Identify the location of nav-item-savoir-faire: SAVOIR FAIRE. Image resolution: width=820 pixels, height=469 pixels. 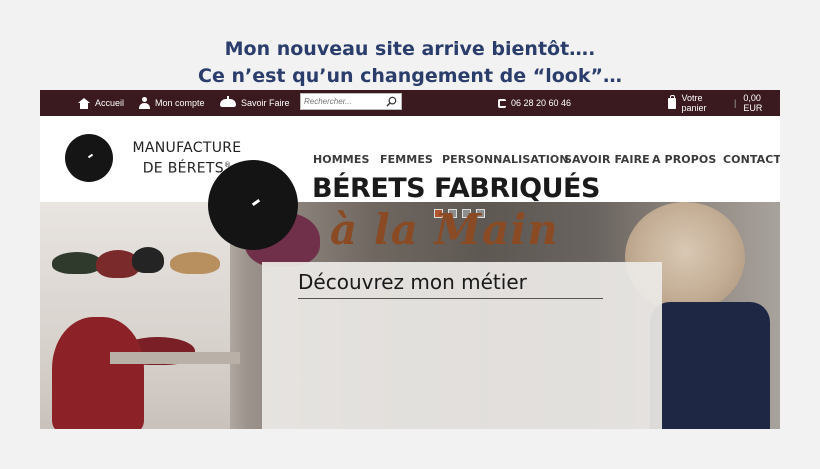
(607, 159).